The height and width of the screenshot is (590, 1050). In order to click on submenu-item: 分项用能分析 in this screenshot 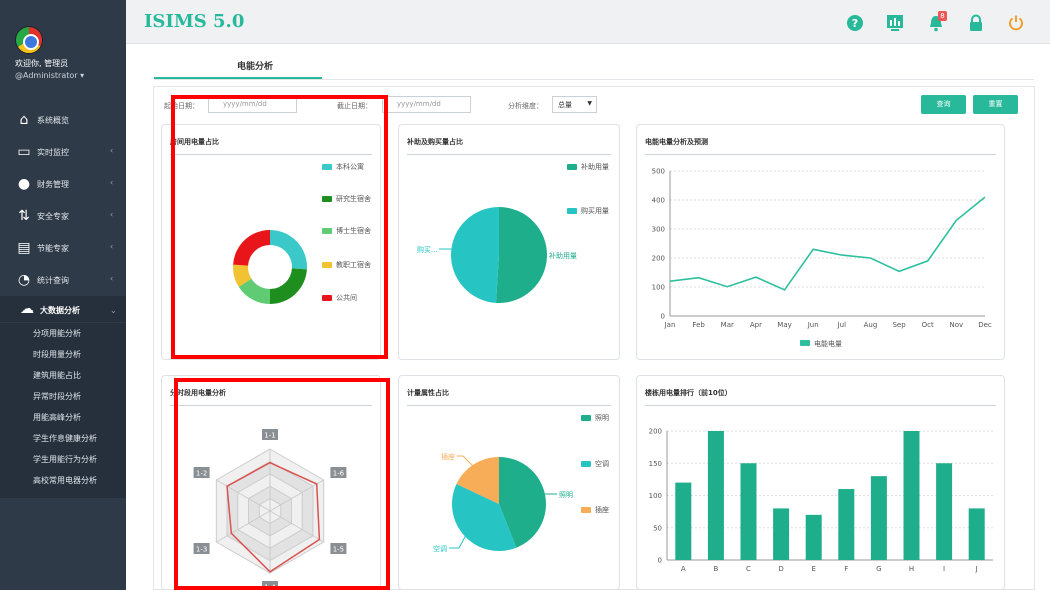, I will do `click(63, 333)`.